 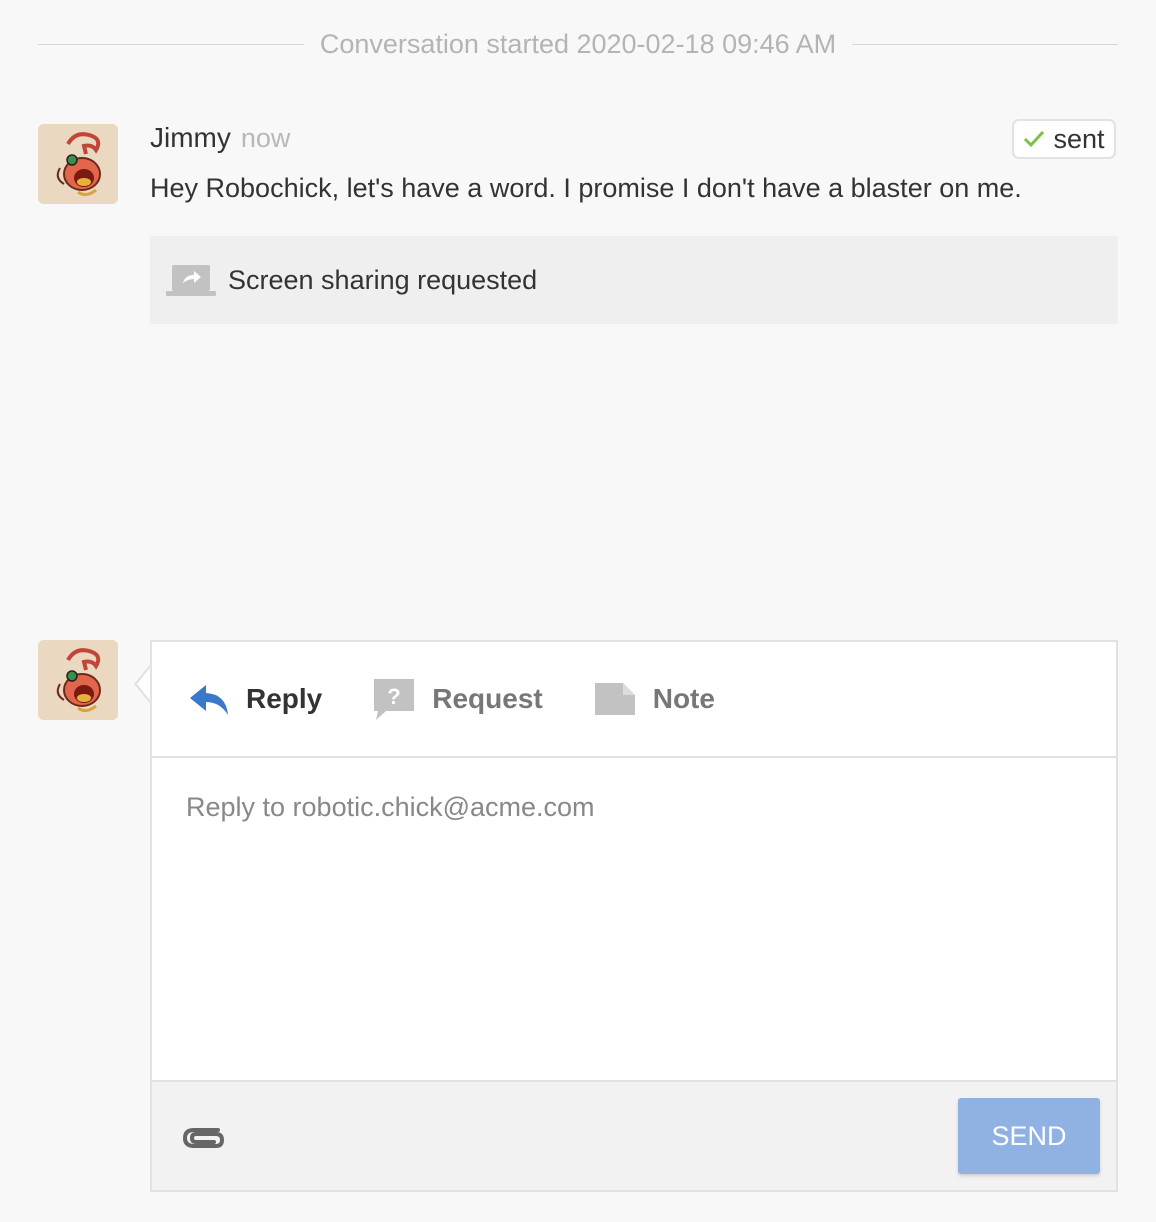 I want to click on tab-request: ? Request, so click(x=457, y=699).